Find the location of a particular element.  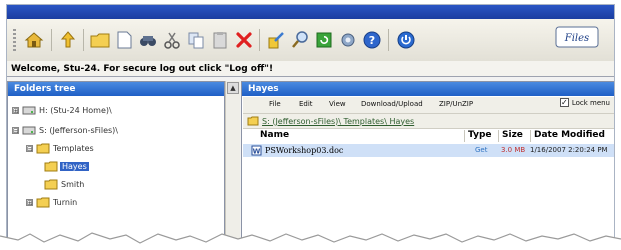

tree-label: S: (Jefferson-sFiles)\ is located at coordinates (78, 130).